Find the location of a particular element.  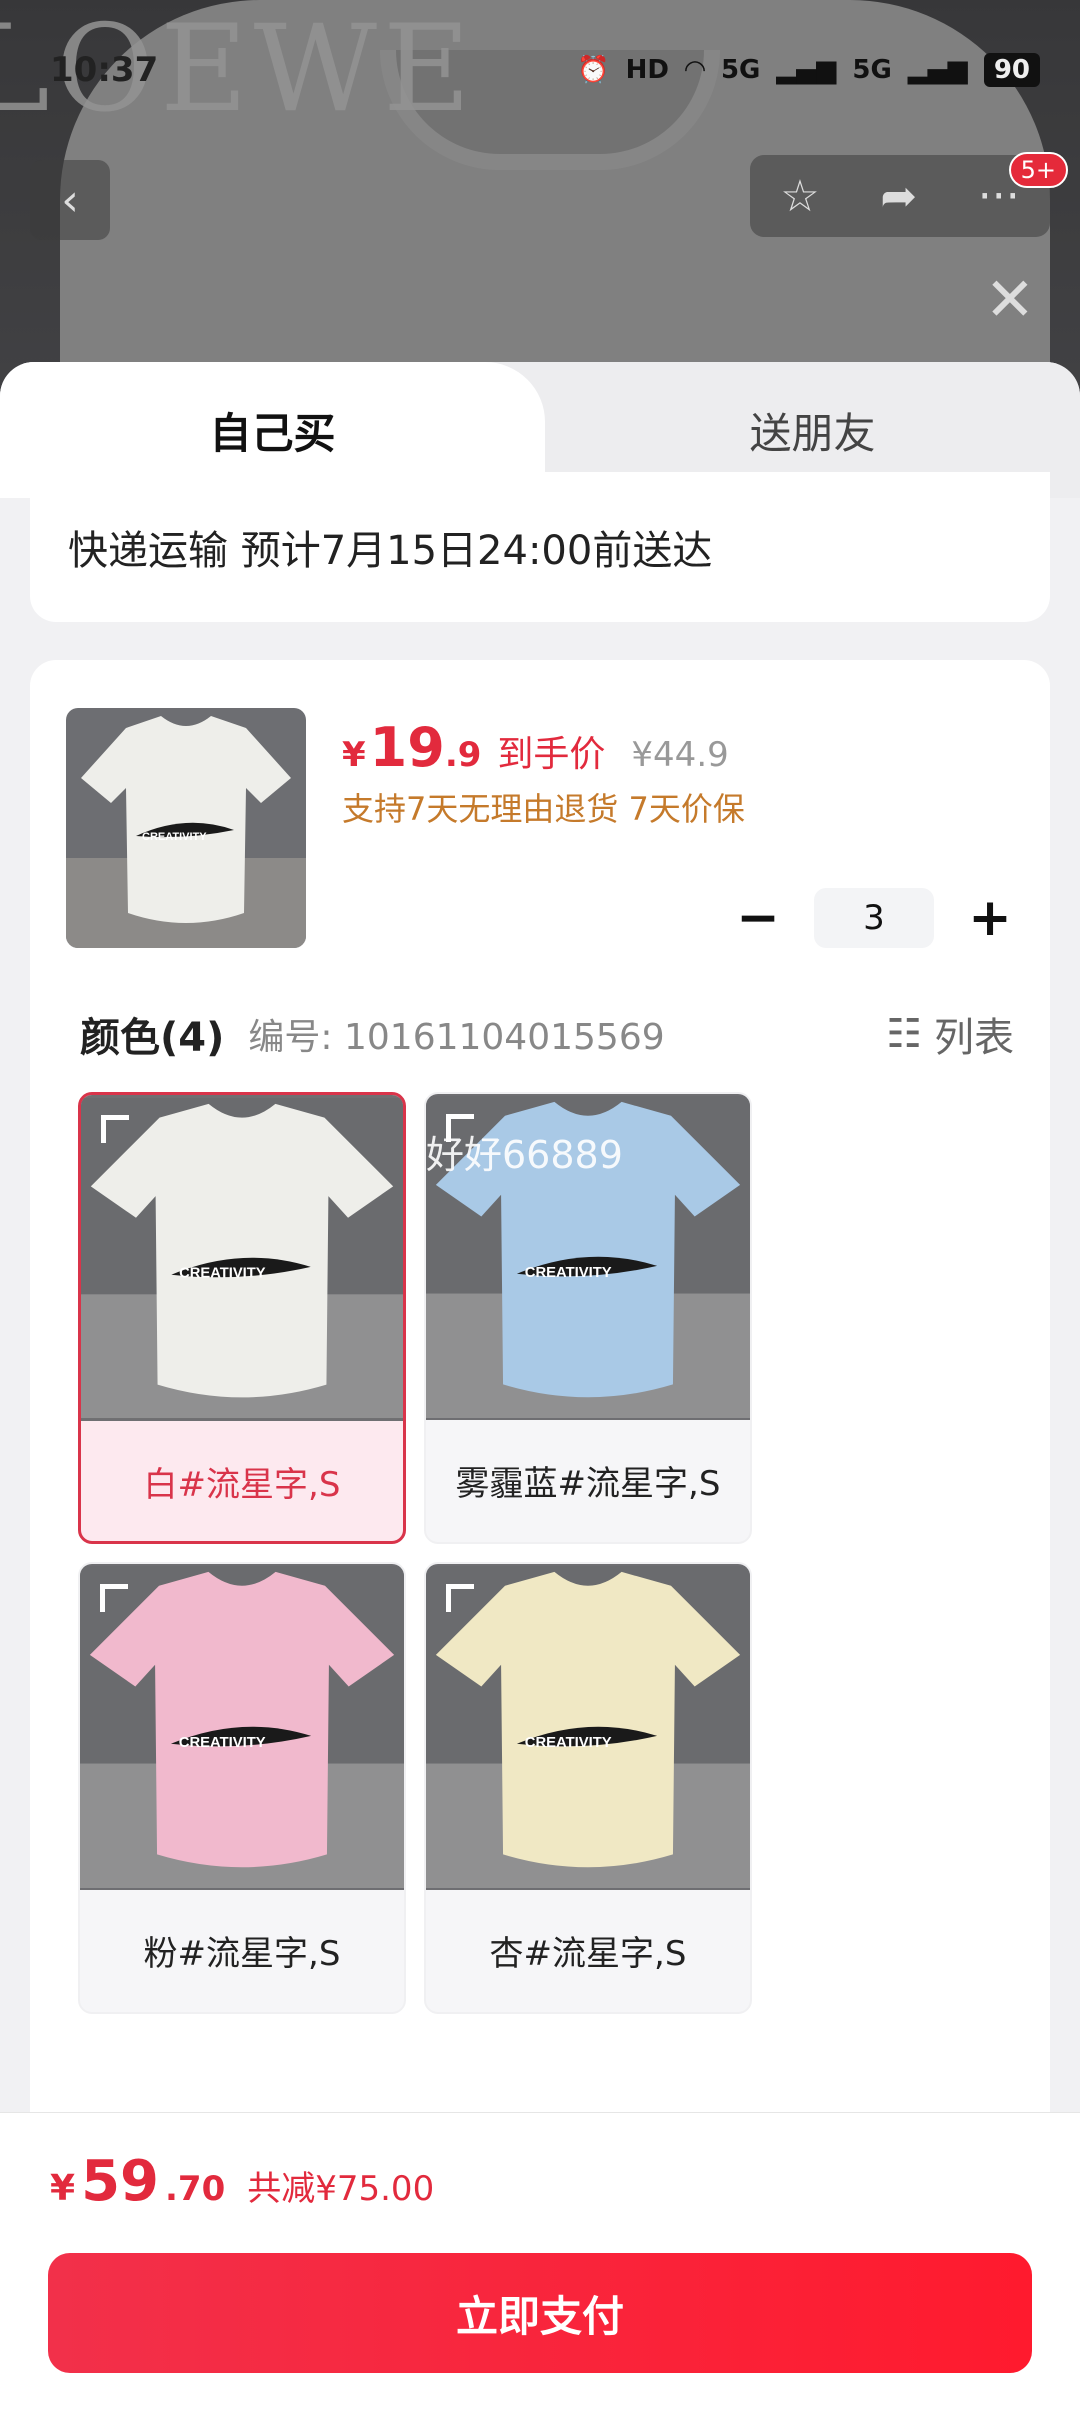

color-option-blue: CREATIVITY 好好66889 雾霾蓝#流星字,S is located at coordinates (588, 1318).